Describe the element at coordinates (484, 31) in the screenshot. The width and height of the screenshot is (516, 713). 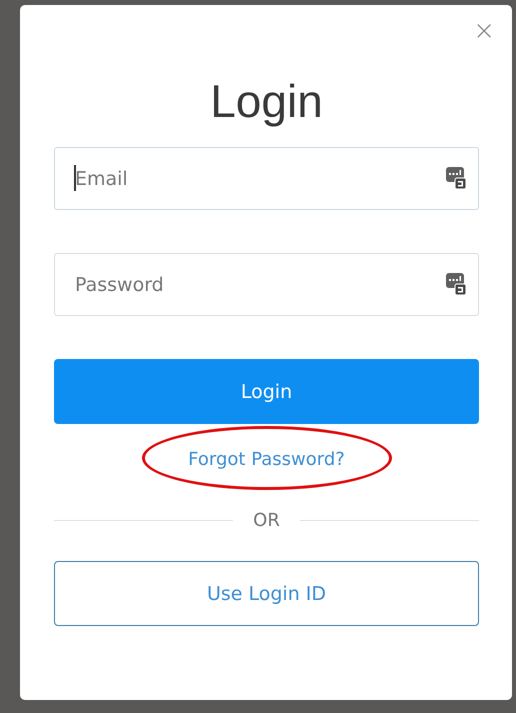
I see `close-button: ×` at that location.